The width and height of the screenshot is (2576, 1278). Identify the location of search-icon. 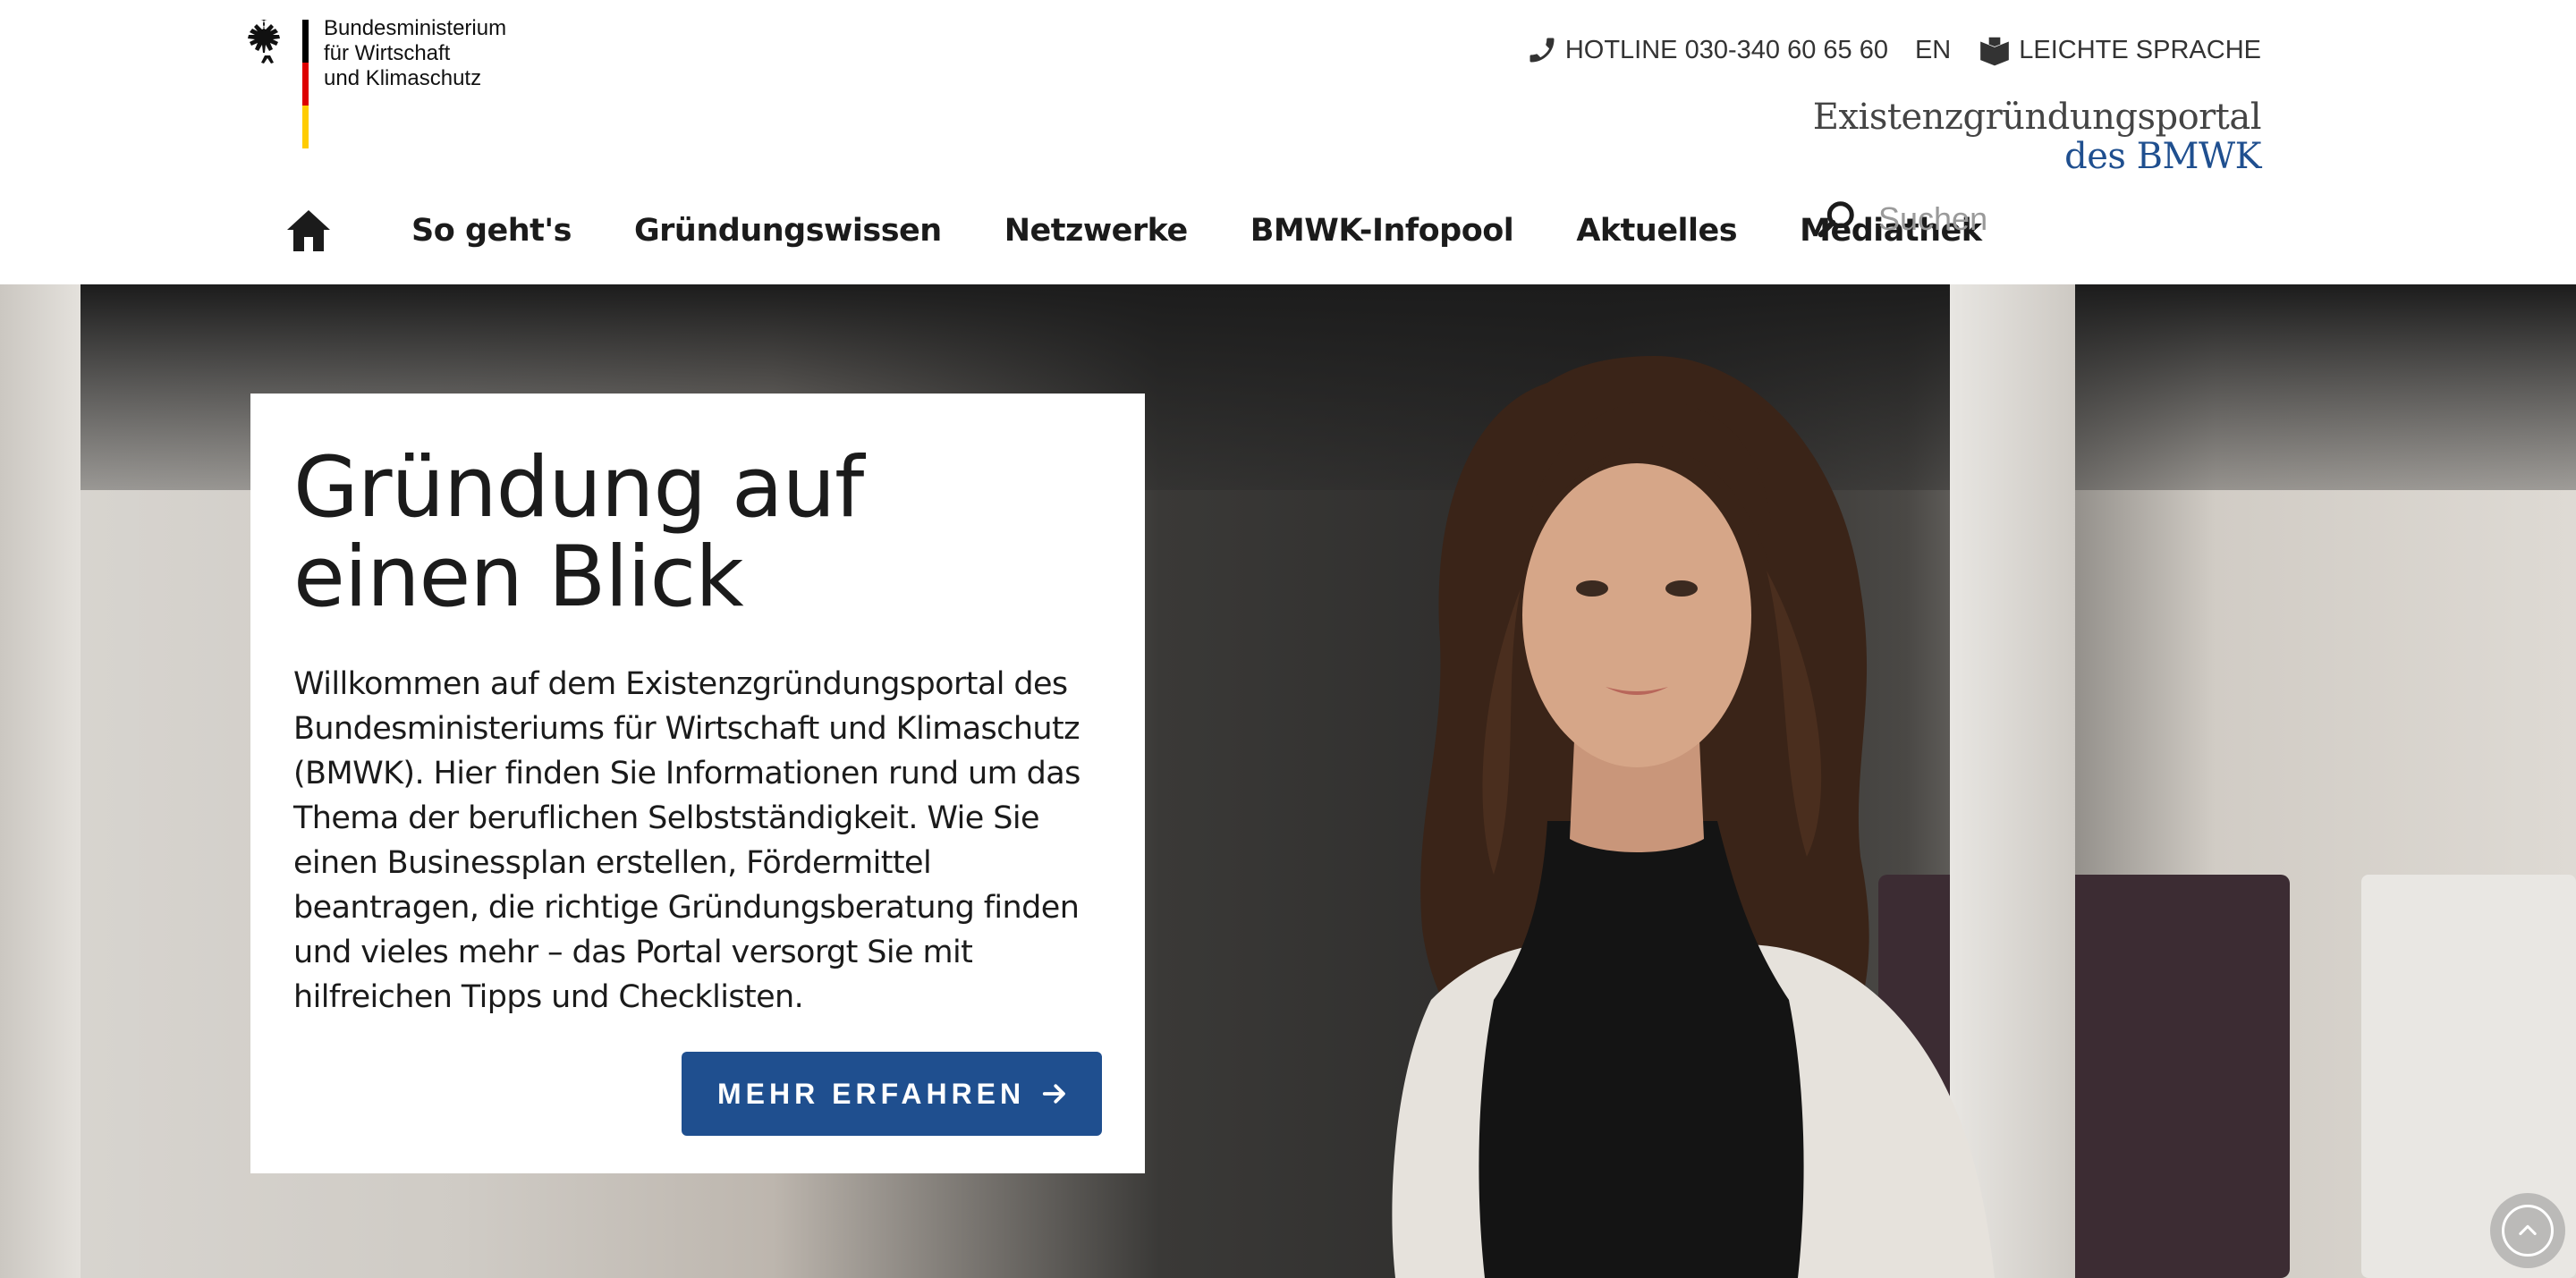
(1836, 219).